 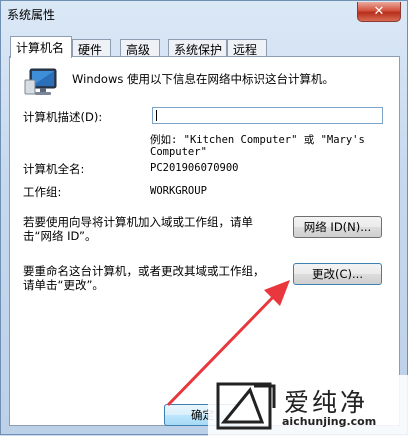 What do you see at coordinates (326, 402) in the screenshot?
I see `watermark-text: 爱纯净` at bounding box center [326, 402].